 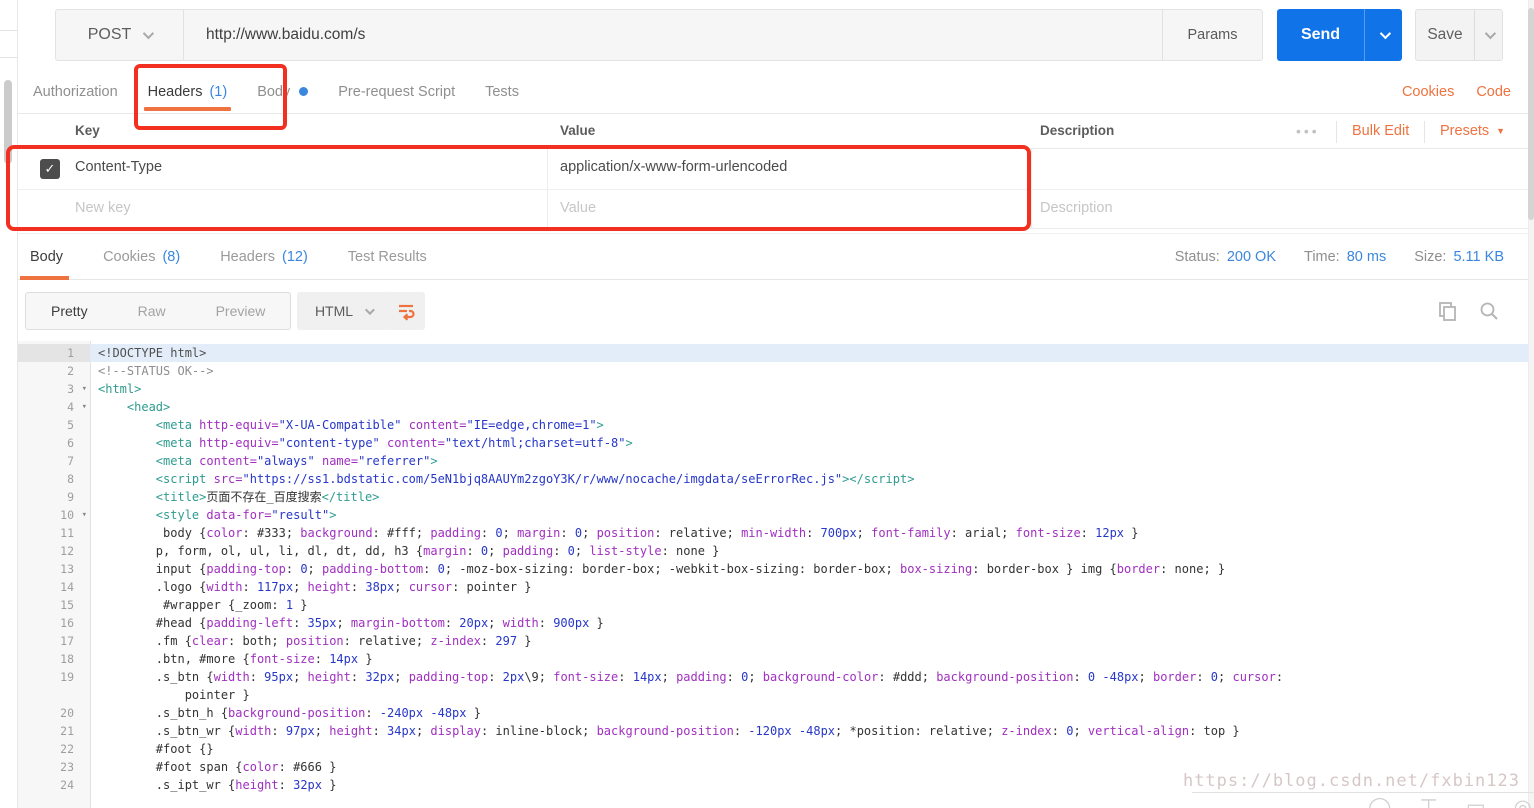 I want to click on new-header-row: New key Value Description, so click(x=773, y=209).